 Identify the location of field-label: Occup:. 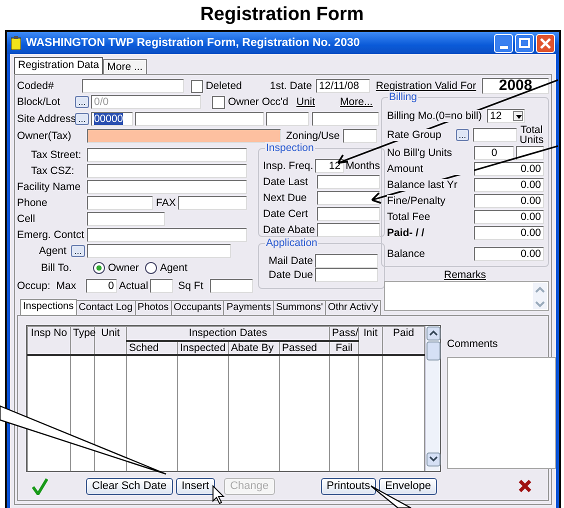
(33, 286).